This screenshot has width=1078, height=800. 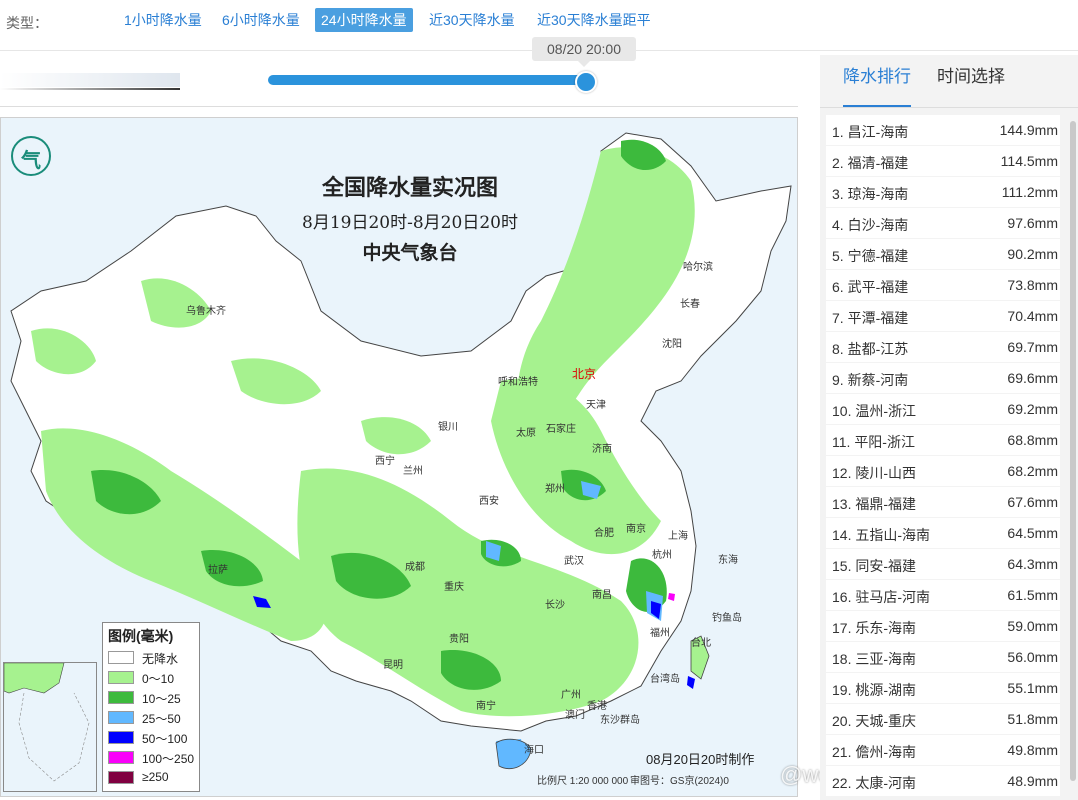 I want to click on ranking-station: 4. 白沙-海南, so click(x=870, y=225).